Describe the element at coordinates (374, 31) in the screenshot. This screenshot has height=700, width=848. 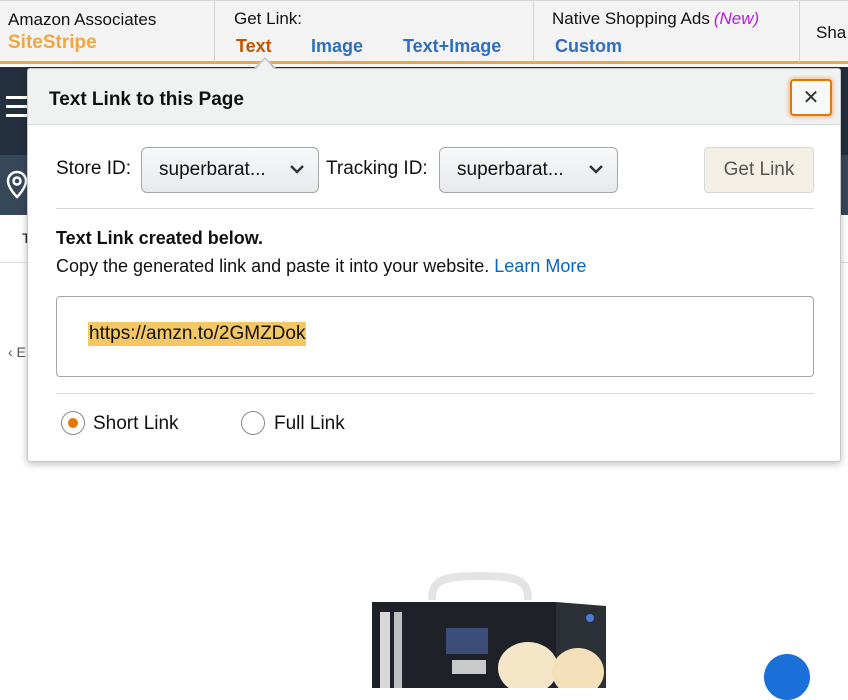
I see `get-link-section: Get Link: Text Image Text+Image` at that location.